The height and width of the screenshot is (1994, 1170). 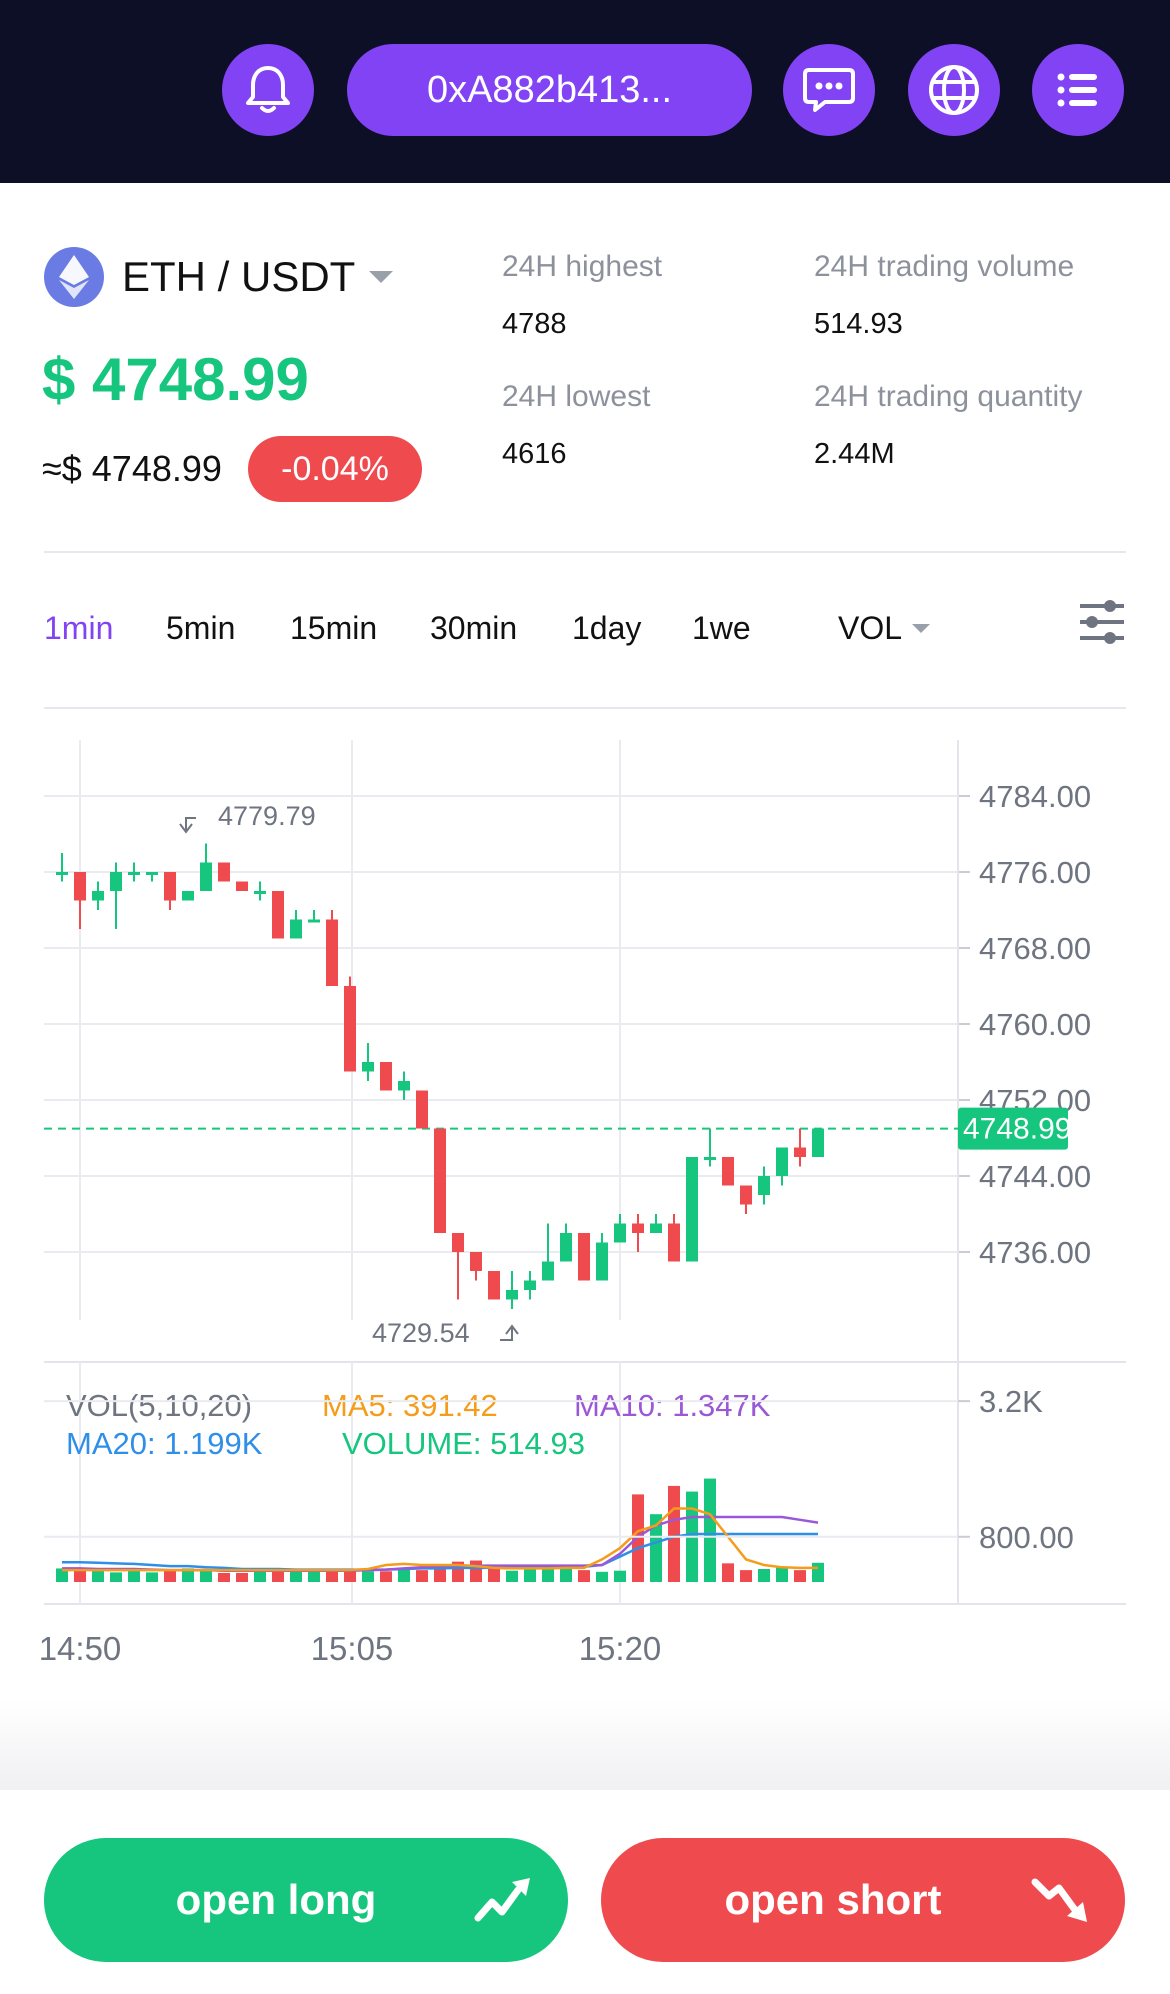 I want to click on time-axis-label: 15:05, so click(x=352, y=1648).